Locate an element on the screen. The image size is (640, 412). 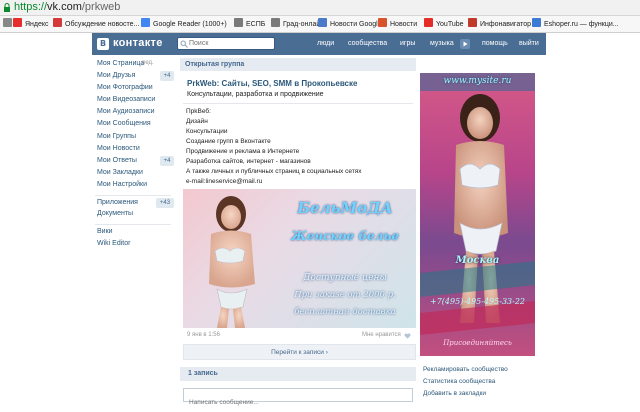
apps-icon is located at coordinates (7, 22).